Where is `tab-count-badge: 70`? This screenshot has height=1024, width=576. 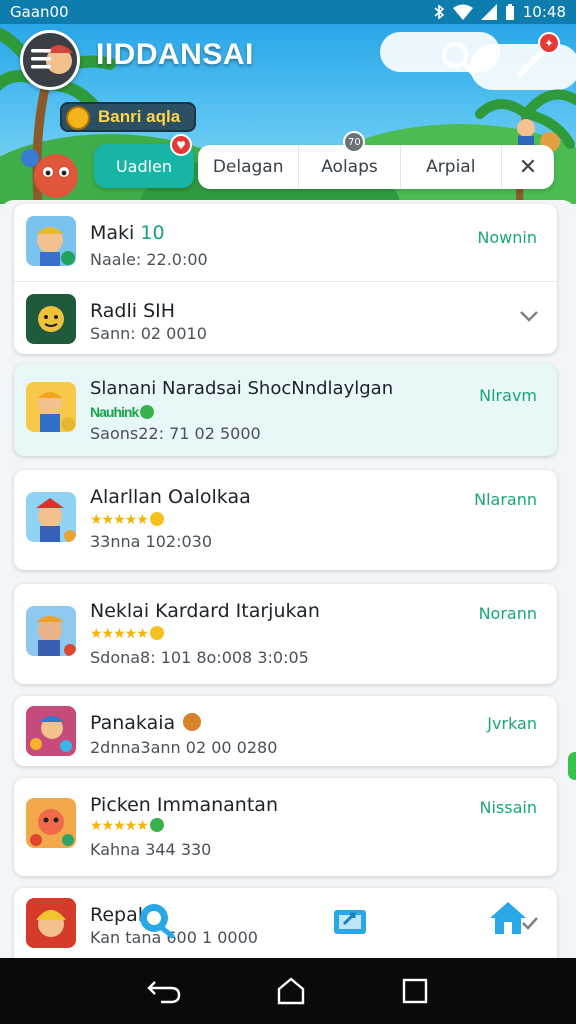
tab-count-badge: 70 is located at coordinates (354, 142).